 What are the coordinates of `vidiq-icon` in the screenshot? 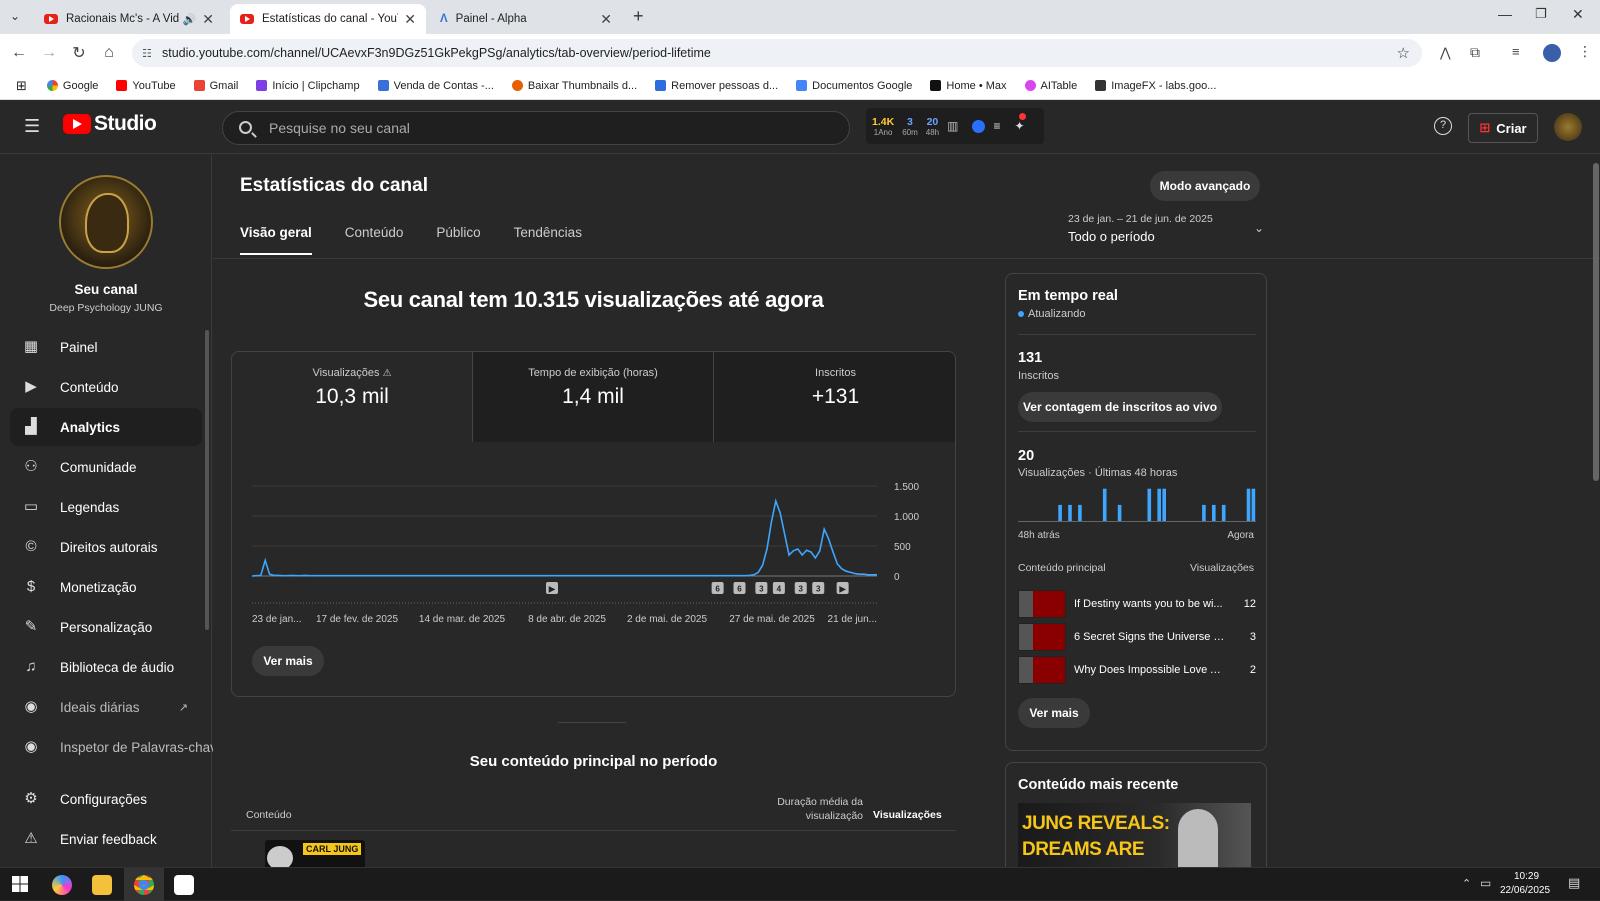 It's located at (979, 126).